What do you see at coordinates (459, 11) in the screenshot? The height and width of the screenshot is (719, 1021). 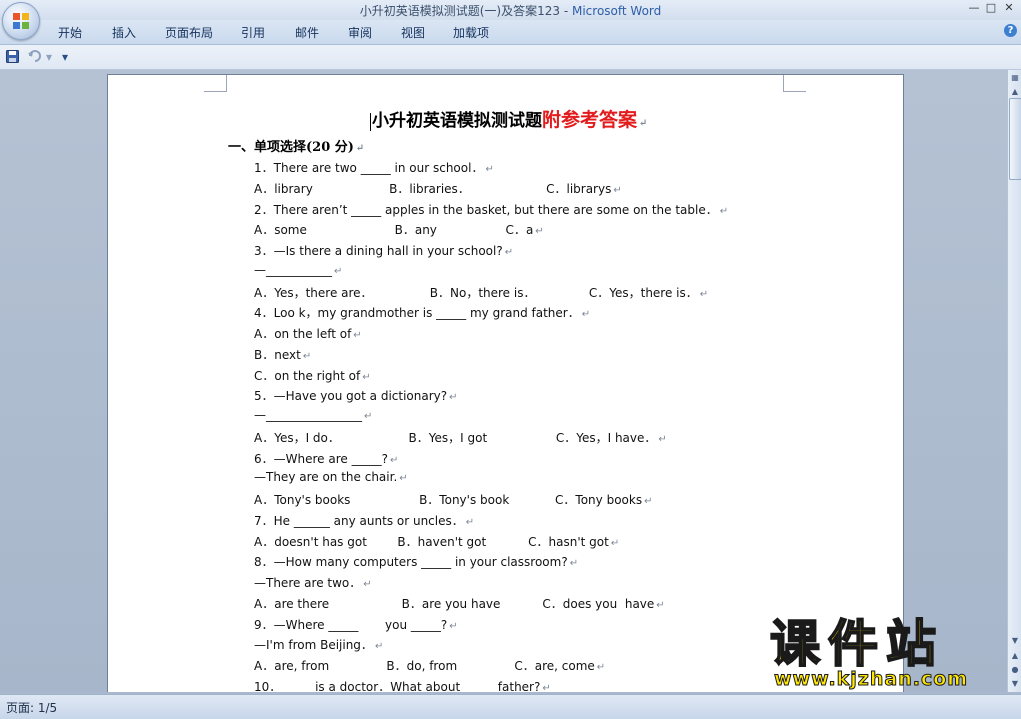 I see `document-name: 小升初英语模拟测试题(一)及答案123` at bounding box center [459, 11].